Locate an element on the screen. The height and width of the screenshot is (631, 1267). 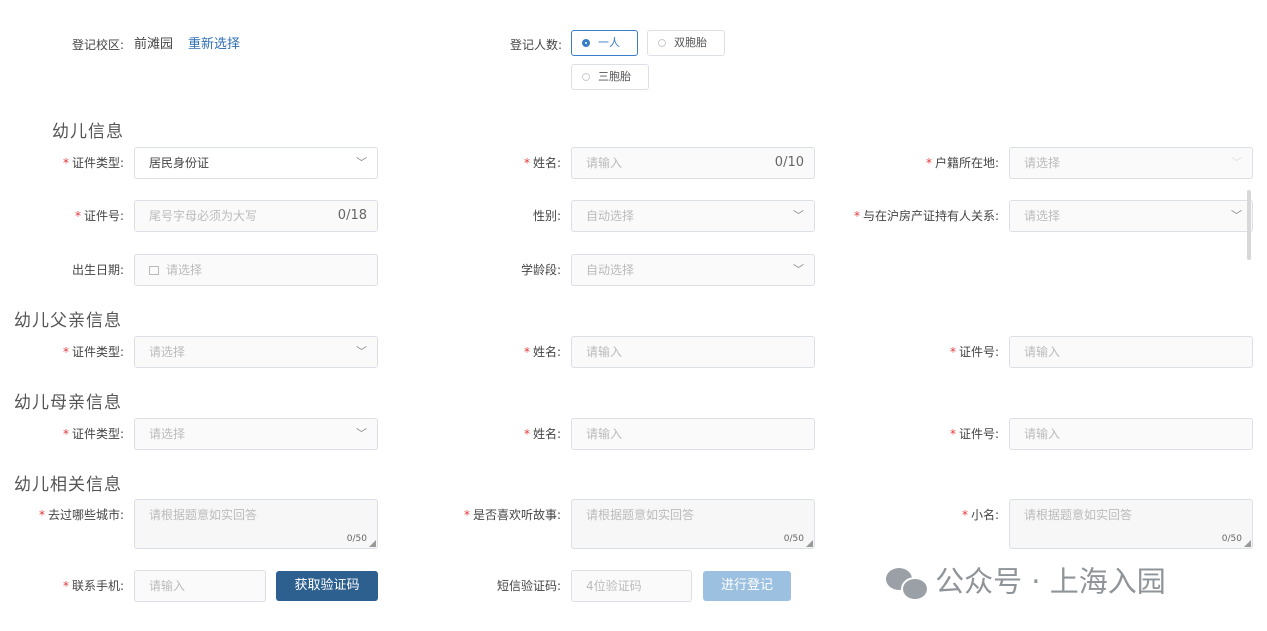
mother-name-label: 姓名: is located at coordinates (520, 434).